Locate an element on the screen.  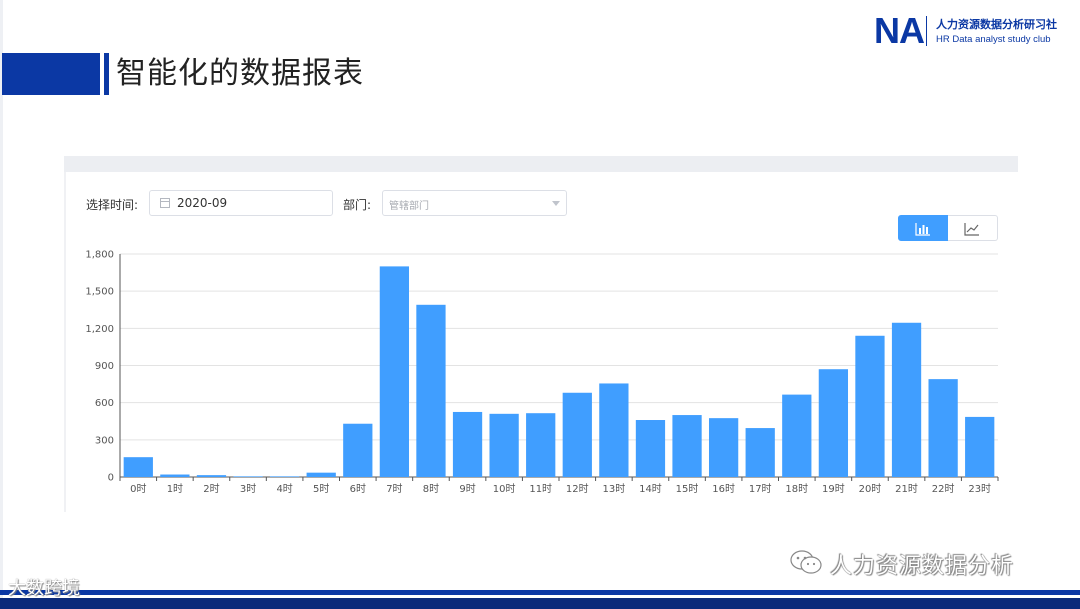
x-tick-label: 23时 is located at coordinates (979, 489).